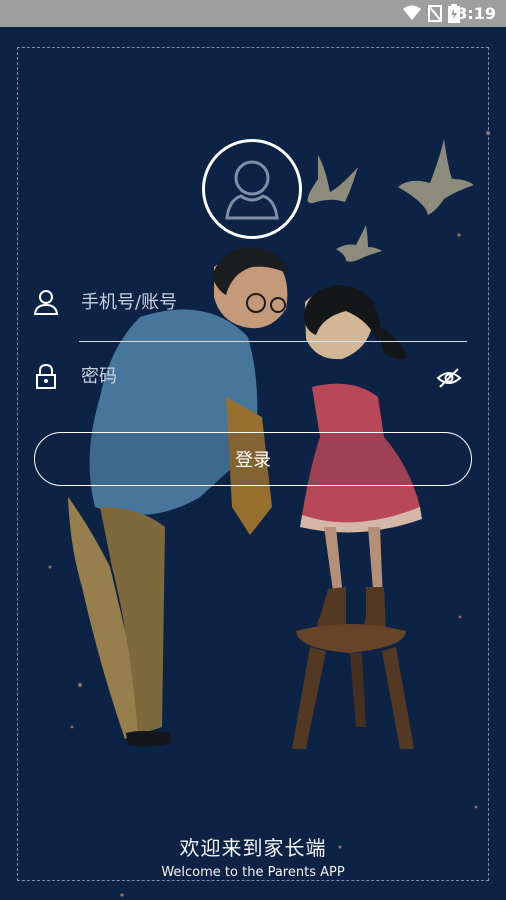  Describe the element at coordinates (46, 302) in the screenshot. I see `user-icon` at that location.